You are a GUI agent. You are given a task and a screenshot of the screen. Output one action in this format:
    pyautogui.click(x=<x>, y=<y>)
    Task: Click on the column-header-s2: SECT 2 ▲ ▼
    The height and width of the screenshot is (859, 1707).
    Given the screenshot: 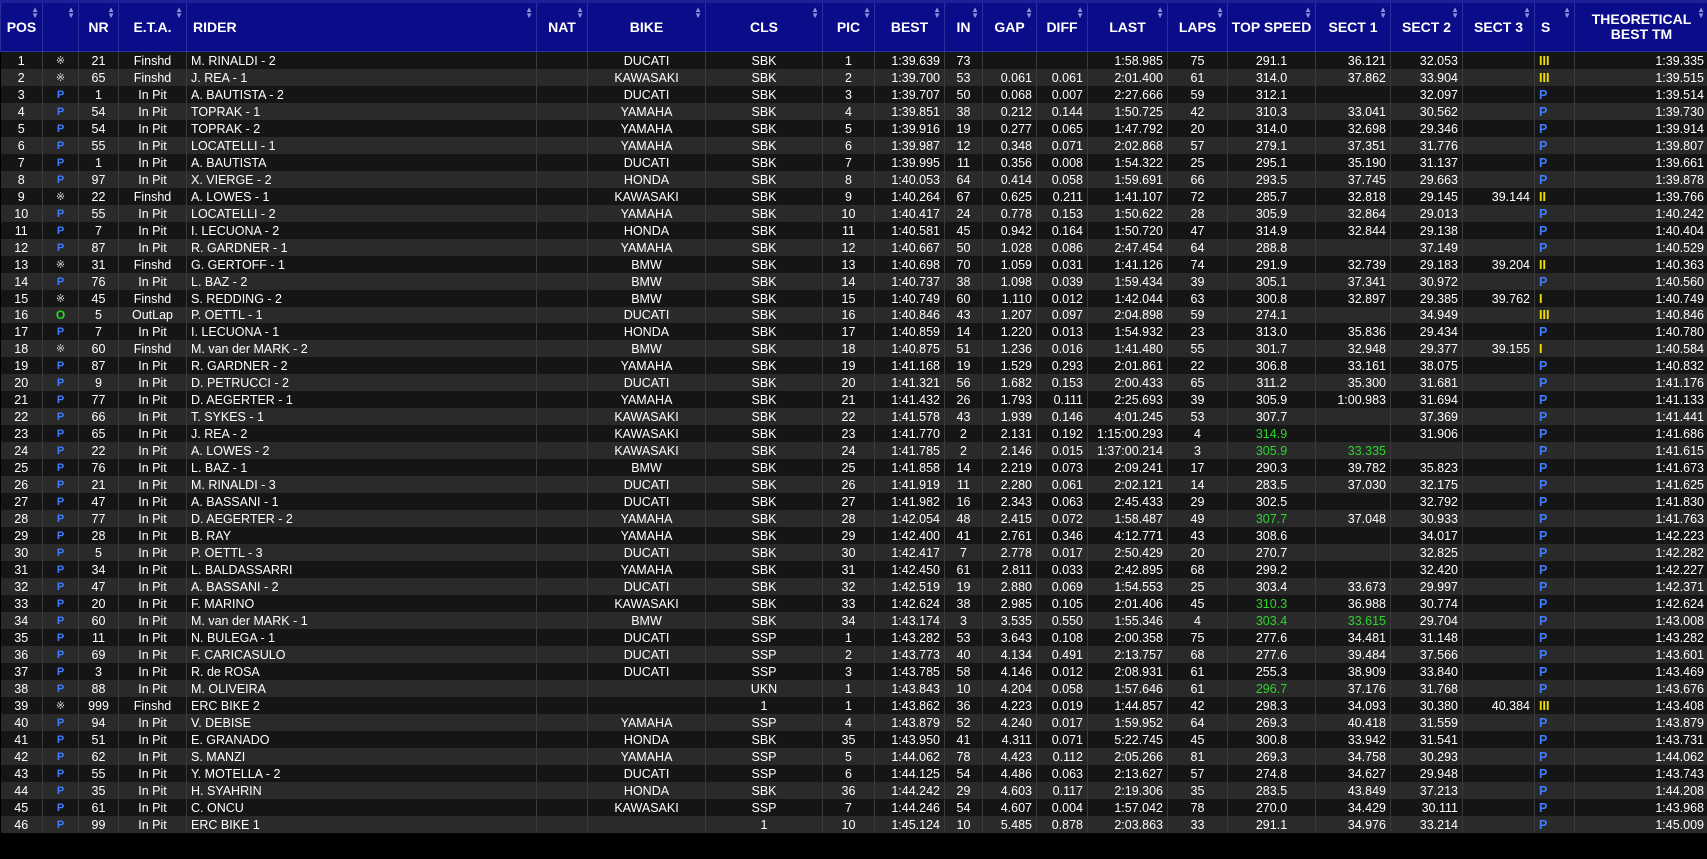 What is the action you would take?
    pyautogui.click(x=1426, y=26)
    